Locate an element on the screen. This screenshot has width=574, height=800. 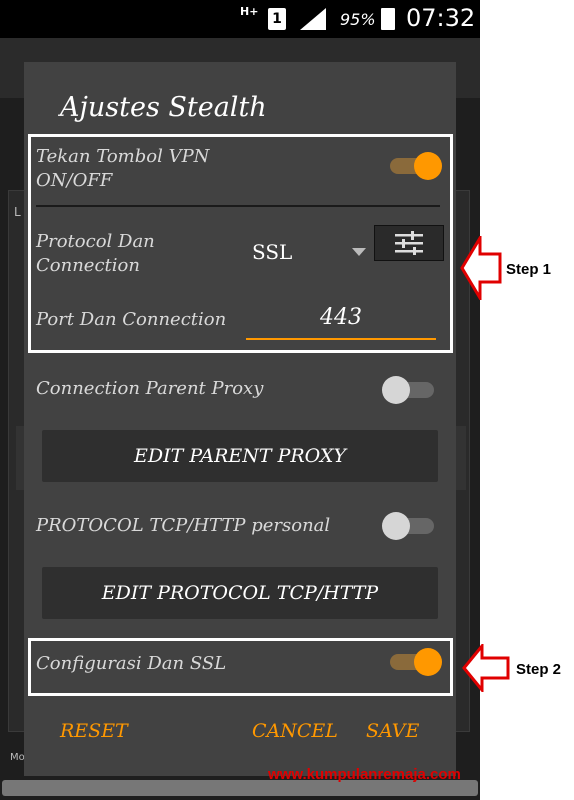
save-button: SAVE is located at coordinates (392, 731).